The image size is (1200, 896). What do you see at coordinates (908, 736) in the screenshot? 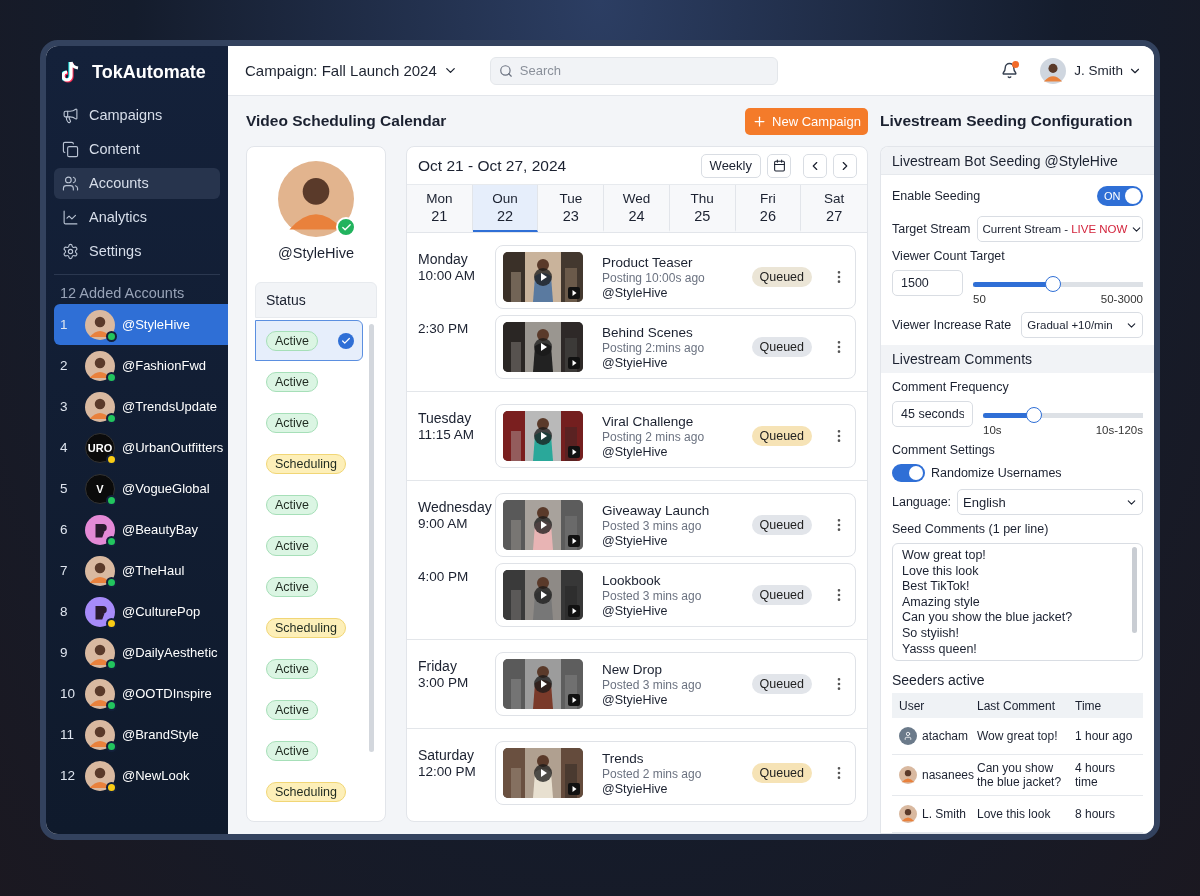
I see `user-icon` at bounding box center [908, 736].